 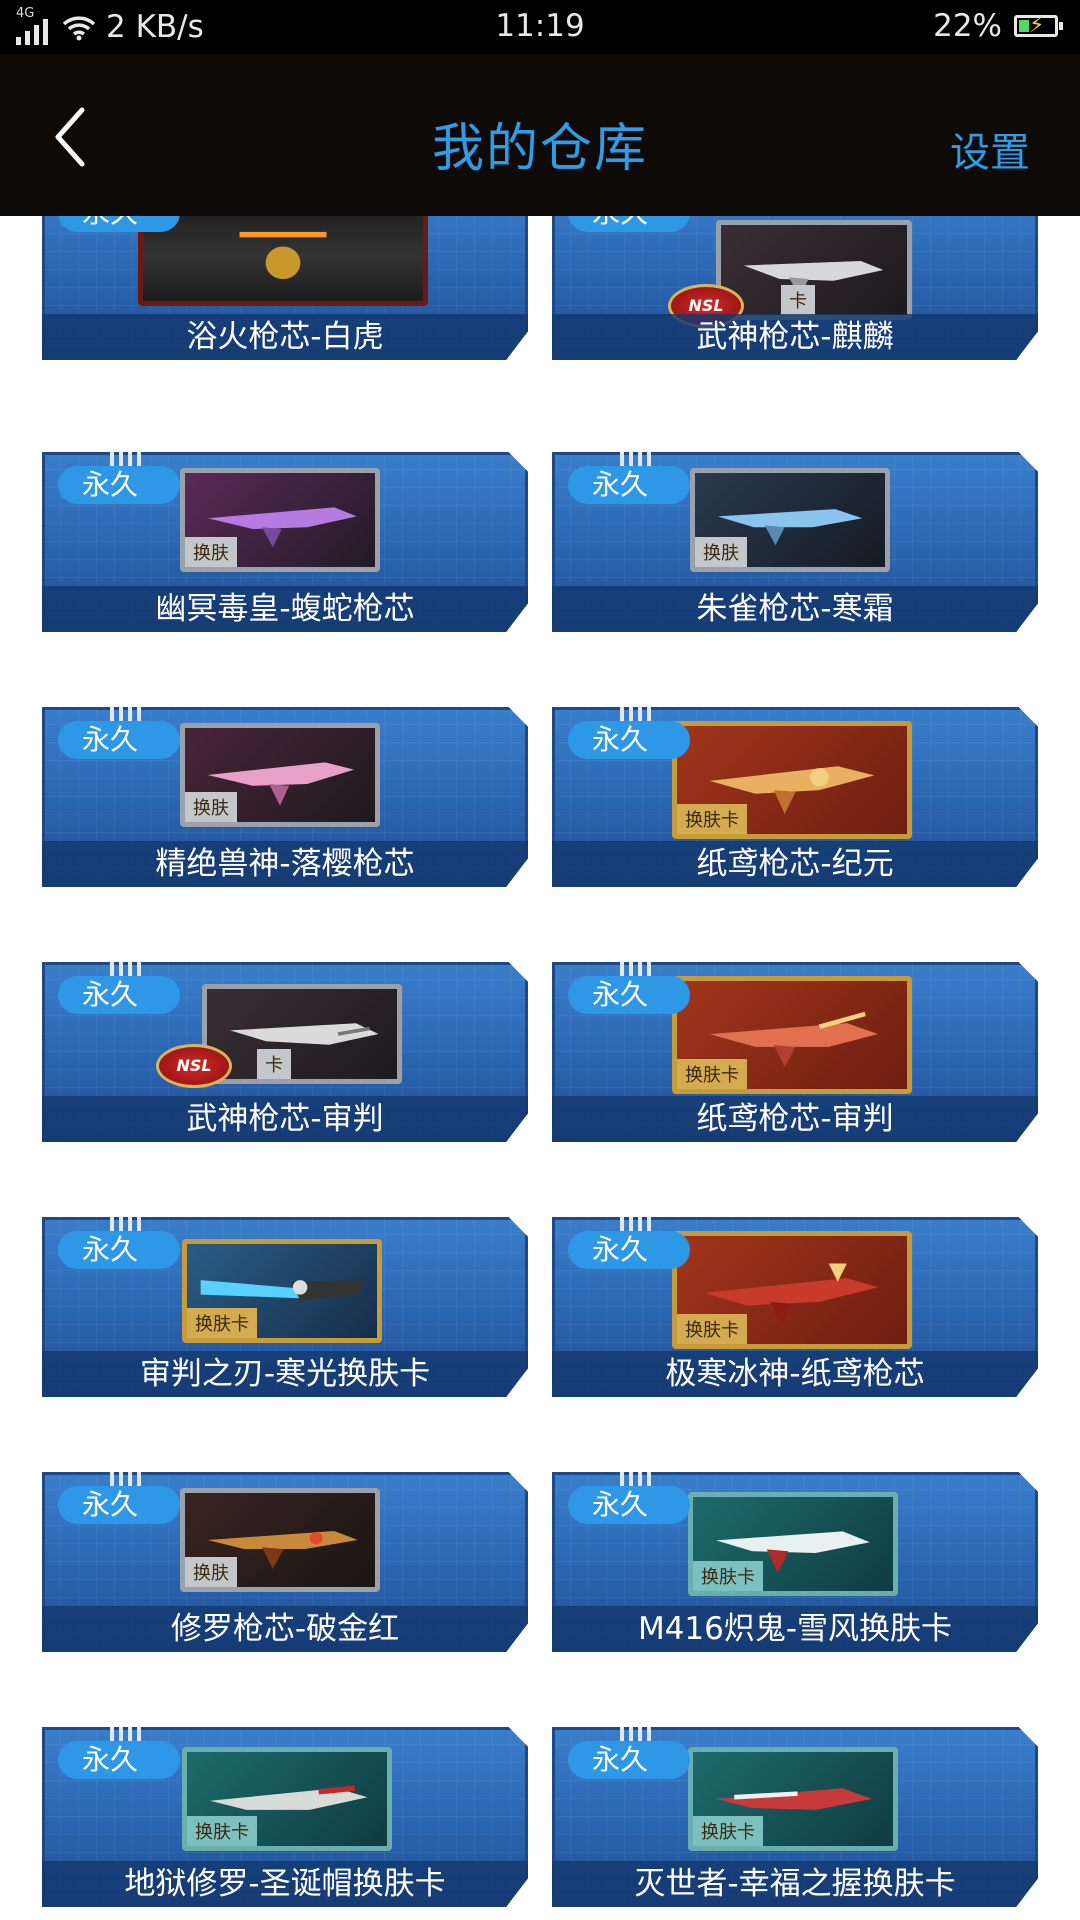 What do you see at coordinates (795, 864) in the screenshot?
I see `item-name: 纸鸢枪芯-纪元` at bounding box center [795, 864].